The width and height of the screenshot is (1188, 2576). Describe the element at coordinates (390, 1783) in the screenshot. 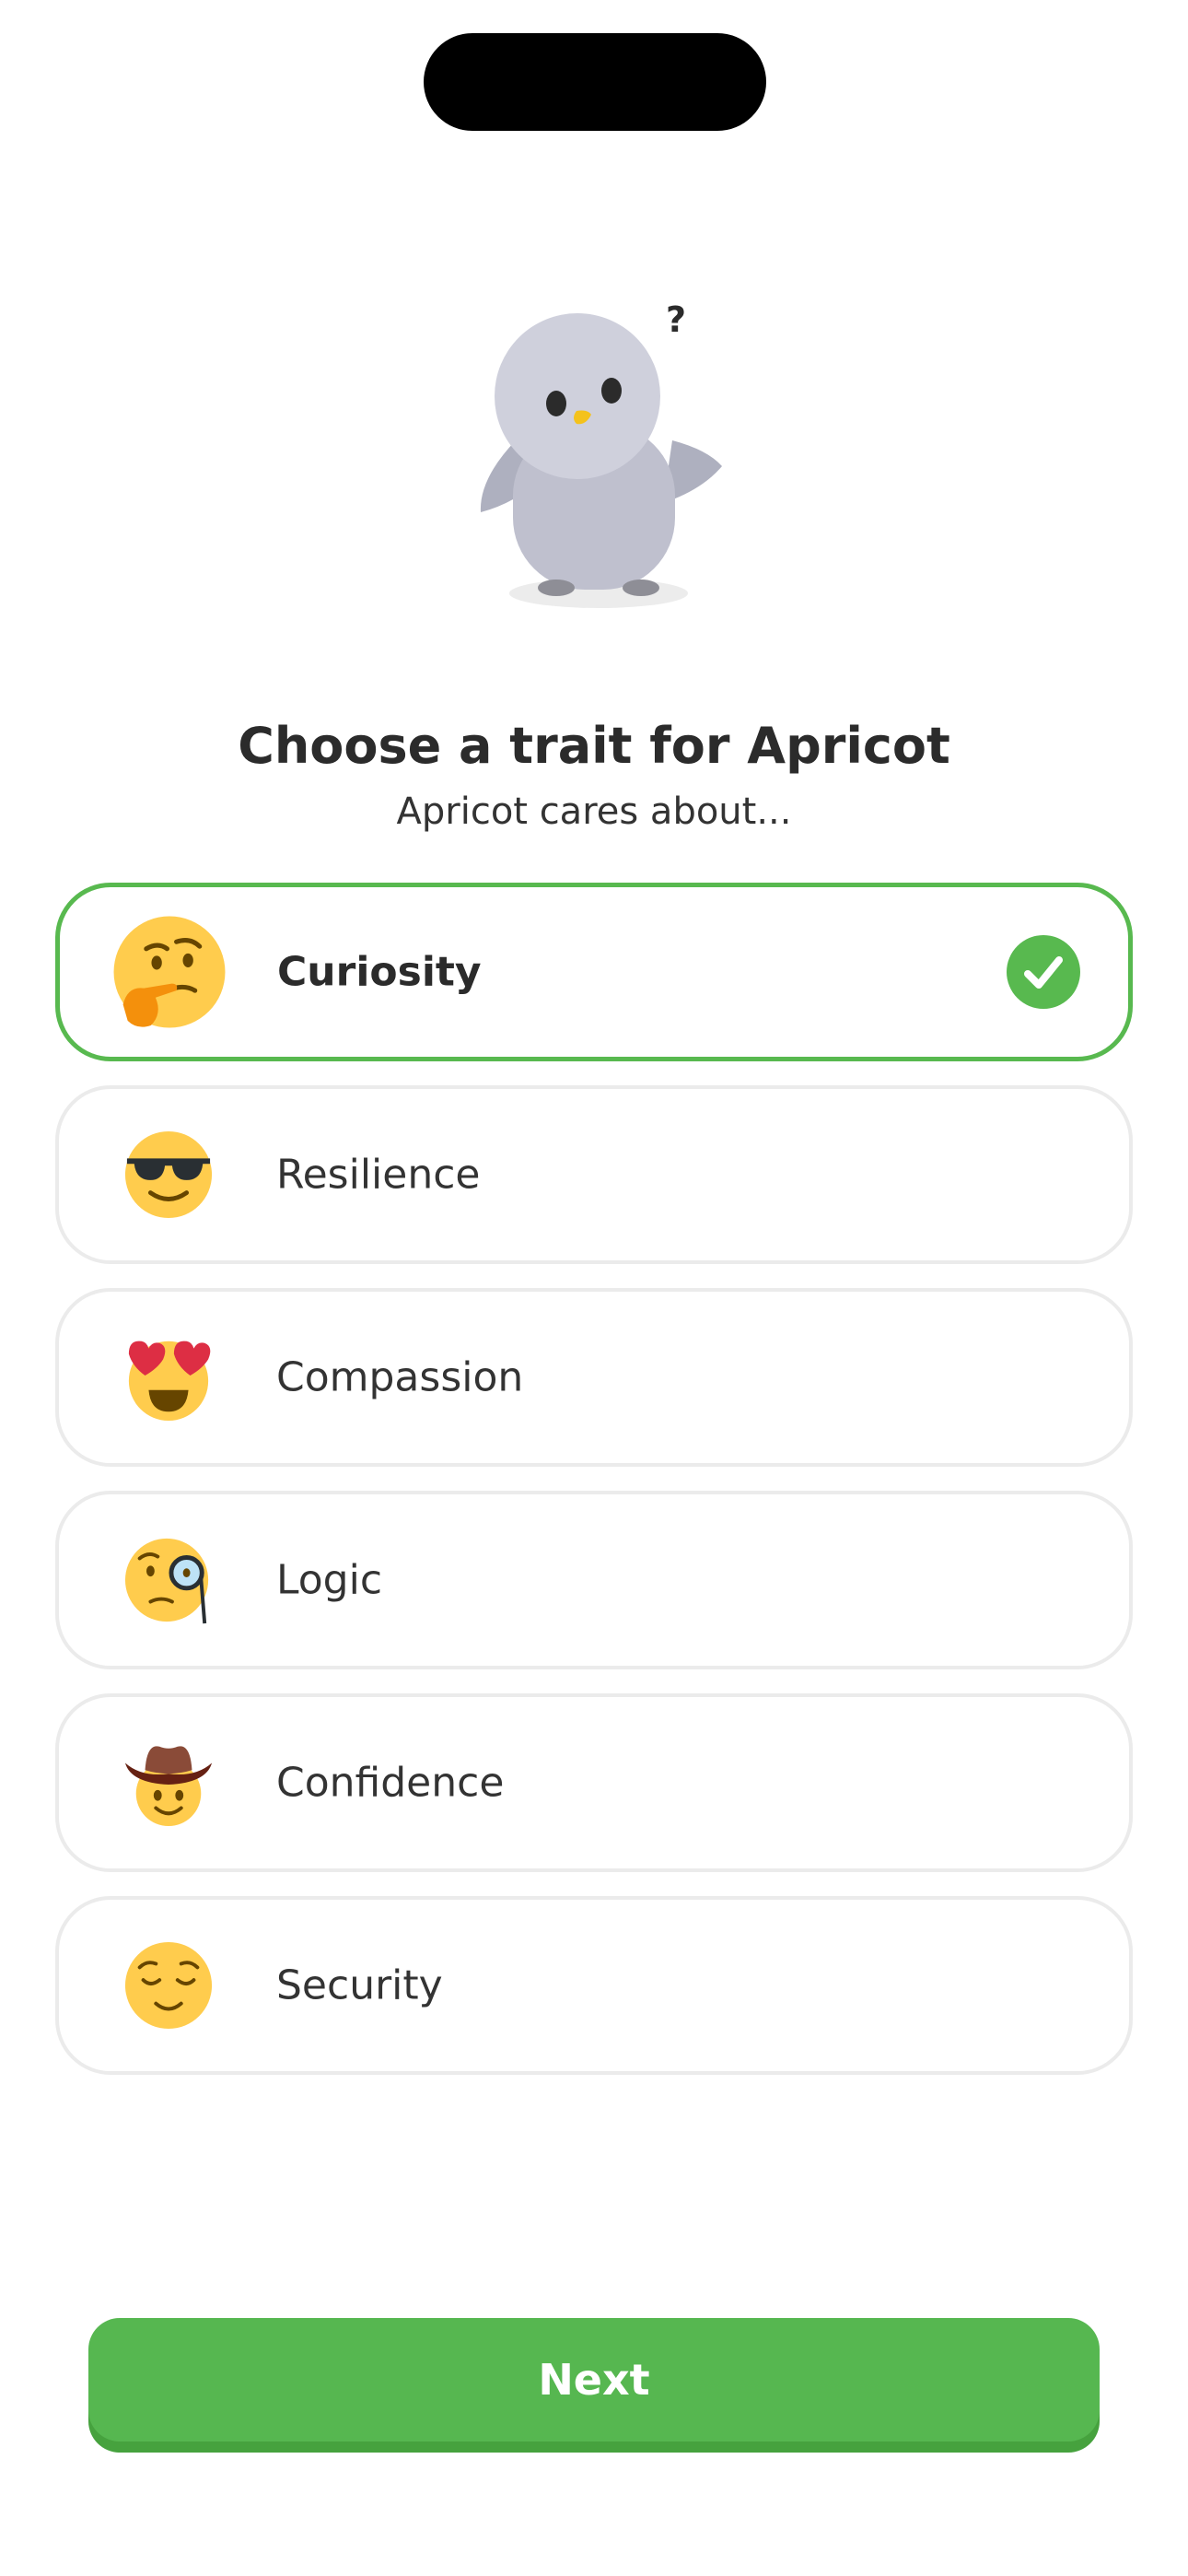

I see `trait-label: Confidence` at that location.